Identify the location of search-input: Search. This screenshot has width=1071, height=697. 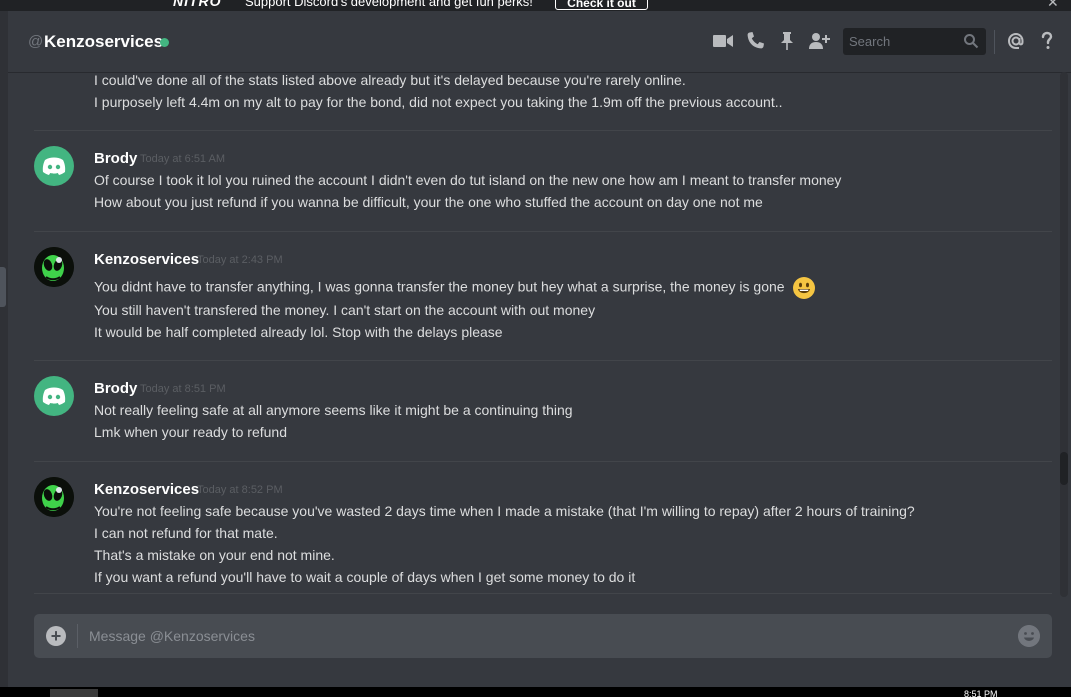
(869, 41).